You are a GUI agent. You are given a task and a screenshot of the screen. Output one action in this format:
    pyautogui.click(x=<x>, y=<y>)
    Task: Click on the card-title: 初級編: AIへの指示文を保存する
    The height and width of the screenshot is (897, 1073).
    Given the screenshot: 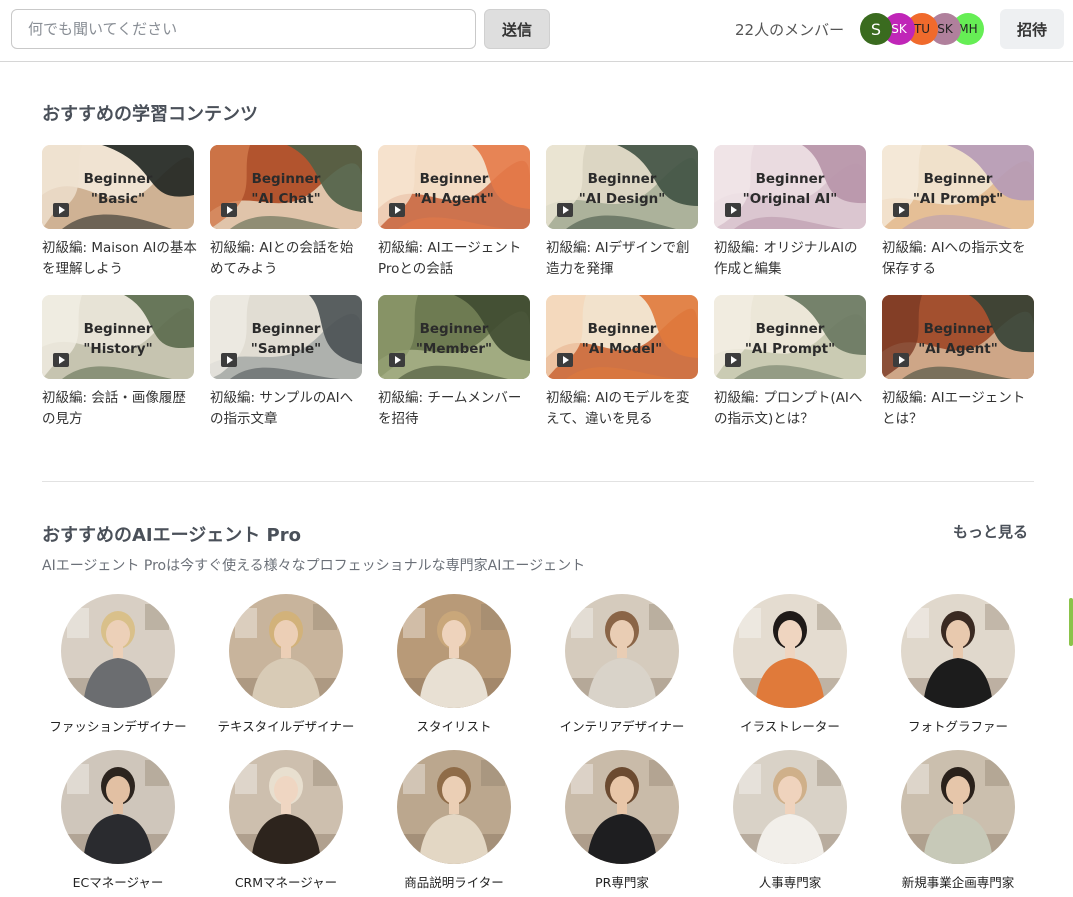 What is the action you would take?
    pyautogui.click(x=960, y=259)
    